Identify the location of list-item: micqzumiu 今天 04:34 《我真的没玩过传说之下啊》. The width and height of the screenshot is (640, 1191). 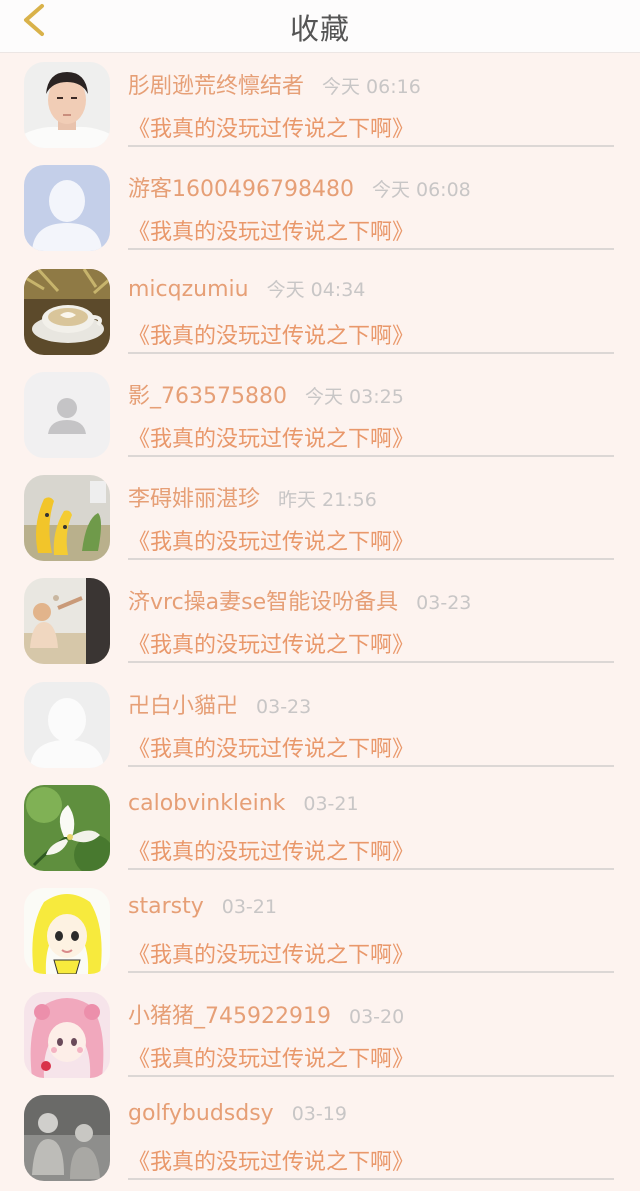
(320, 310).